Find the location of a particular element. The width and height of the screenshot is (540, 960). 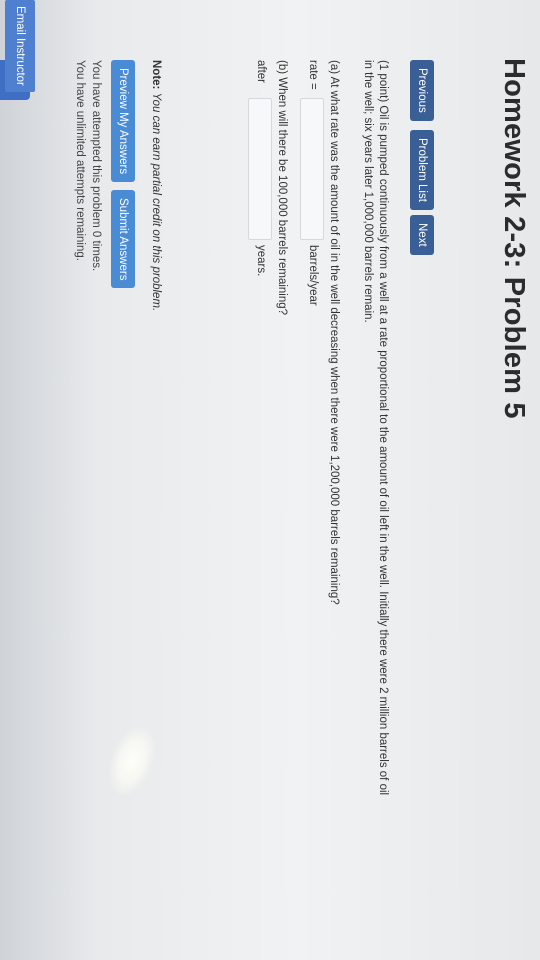

previous-button: Previous is located at coordinates (422, 90).